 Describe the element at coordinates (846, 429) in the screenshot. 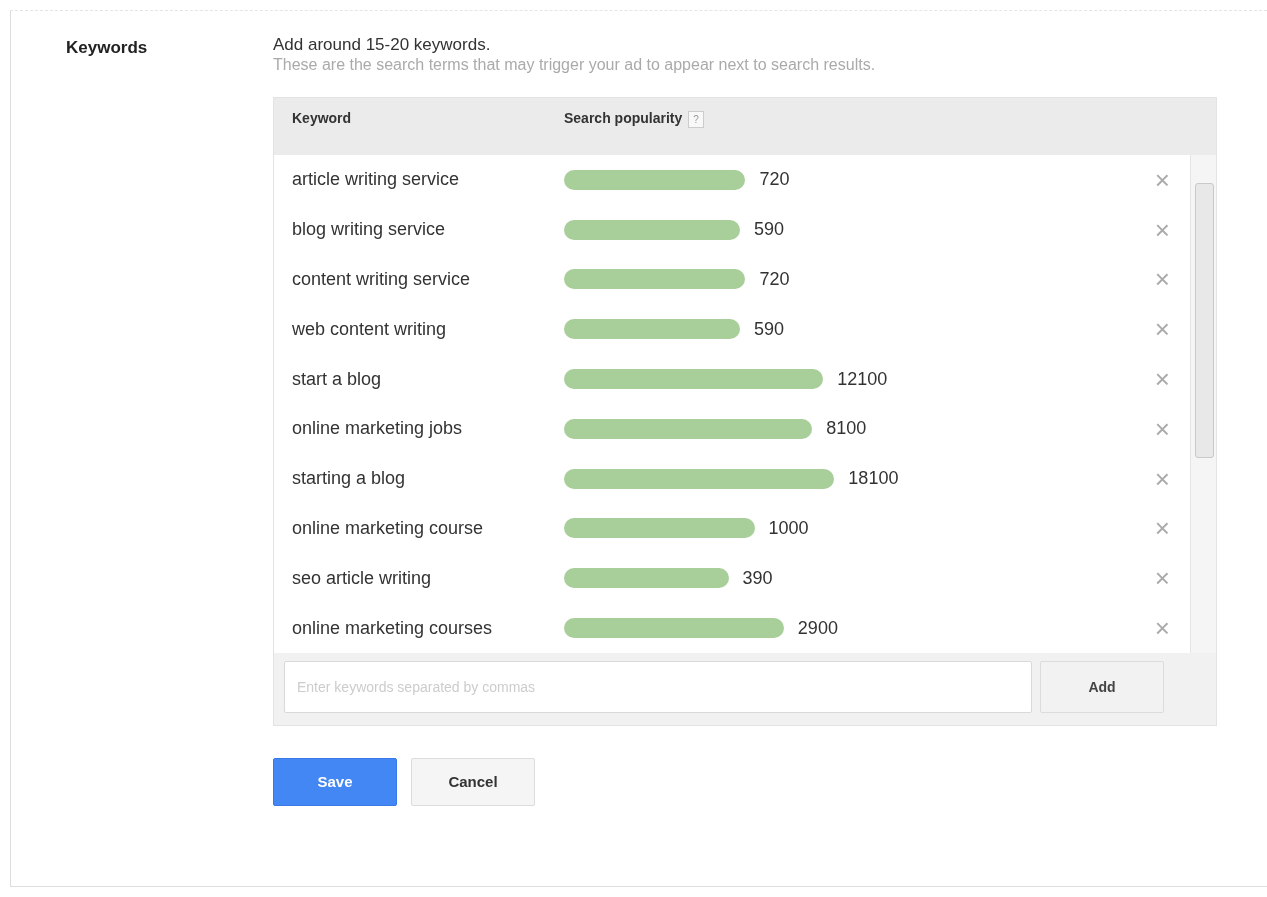

I see `search-volume: 8100` at that location.